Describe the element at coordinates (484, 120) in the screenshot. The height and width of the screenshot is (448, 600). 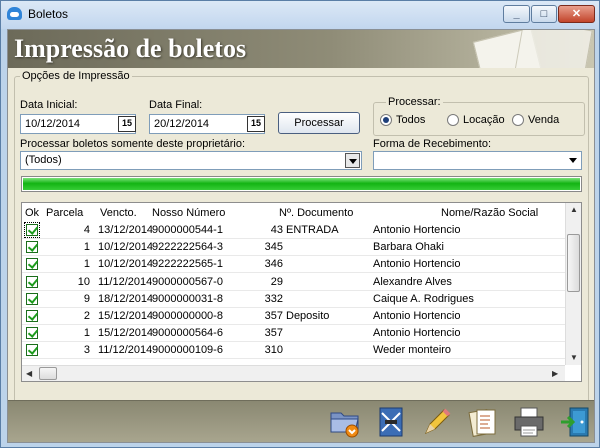
I see `radio-locacao-label: Locação` at that location.